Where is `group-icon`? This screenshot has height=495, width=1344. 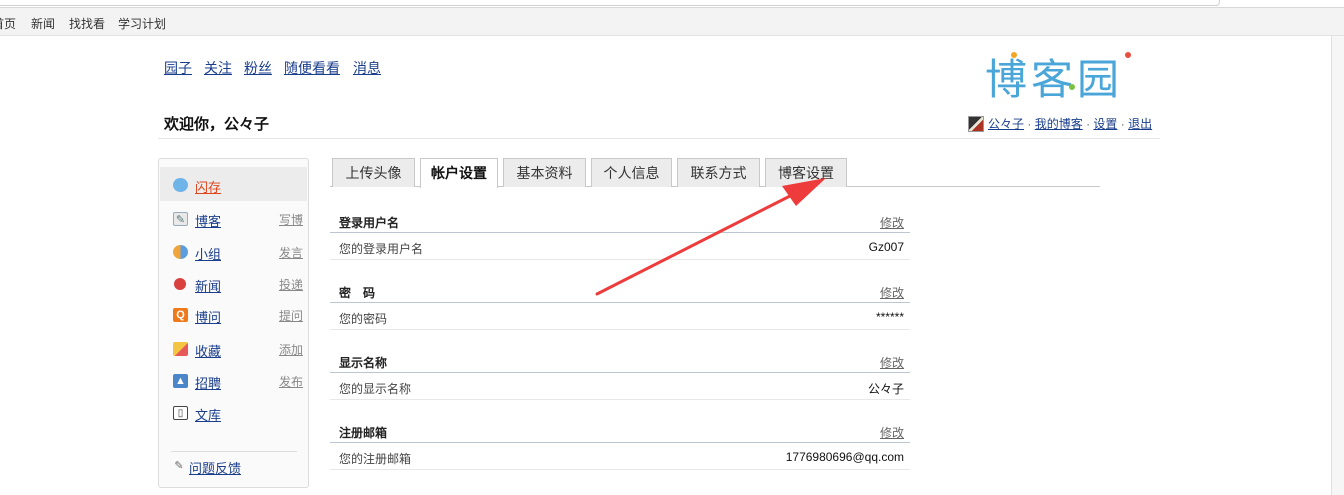
group-icon is located at coordinates (180, 252).